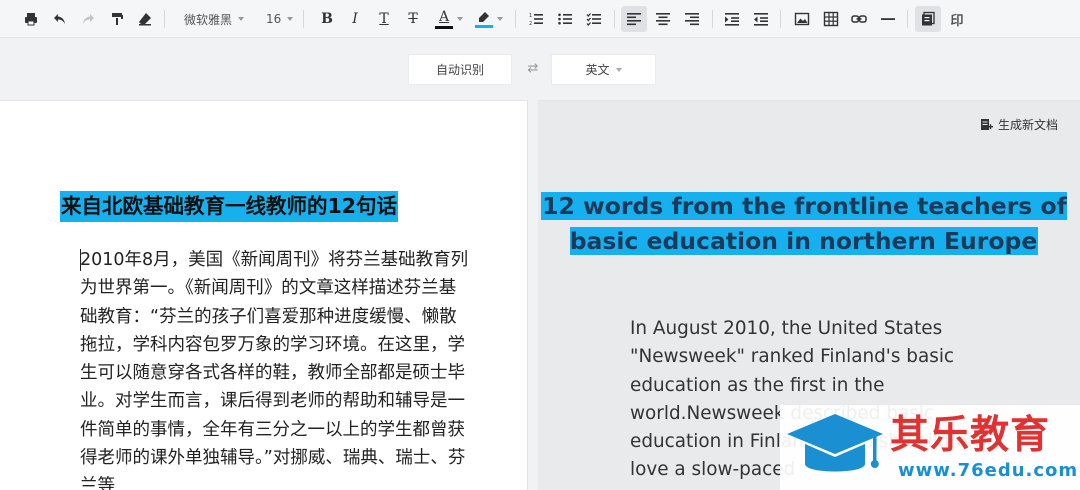  Describe the element at coordinates (802, 19) in the screenshot. I see `image-icon` at that location.